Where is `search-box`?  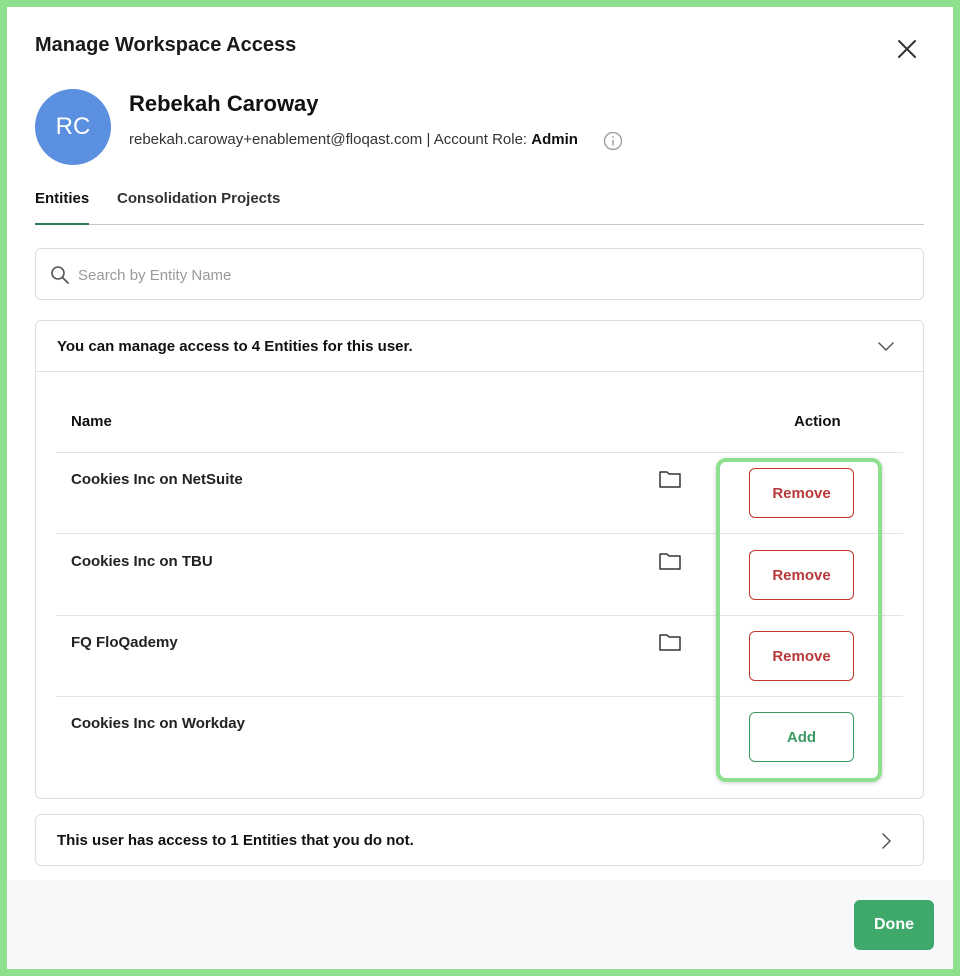 search-box is located at coordinates (479, 274).